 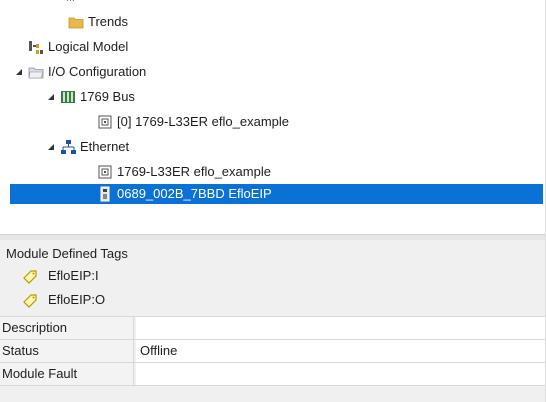 I want to click on ethernet-network-icon, so click(x=68, y=147).